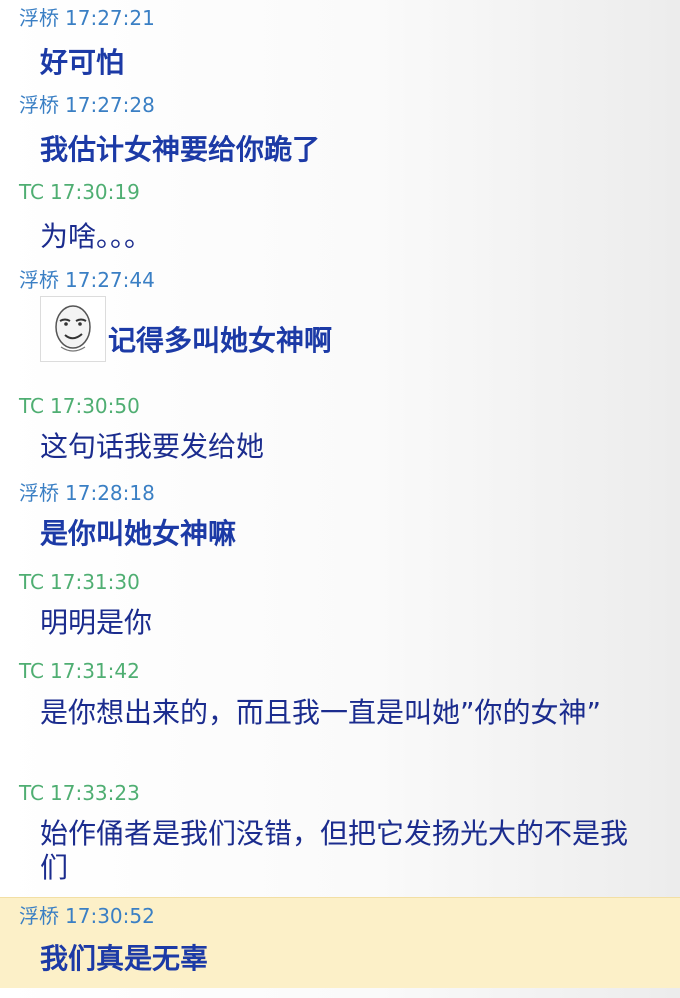 The width and height of the screenshot is (680, 998). Describe the element at coordinates (340, 402) in the screenshot. I see `message-header: TC 17:30:50` at that location.